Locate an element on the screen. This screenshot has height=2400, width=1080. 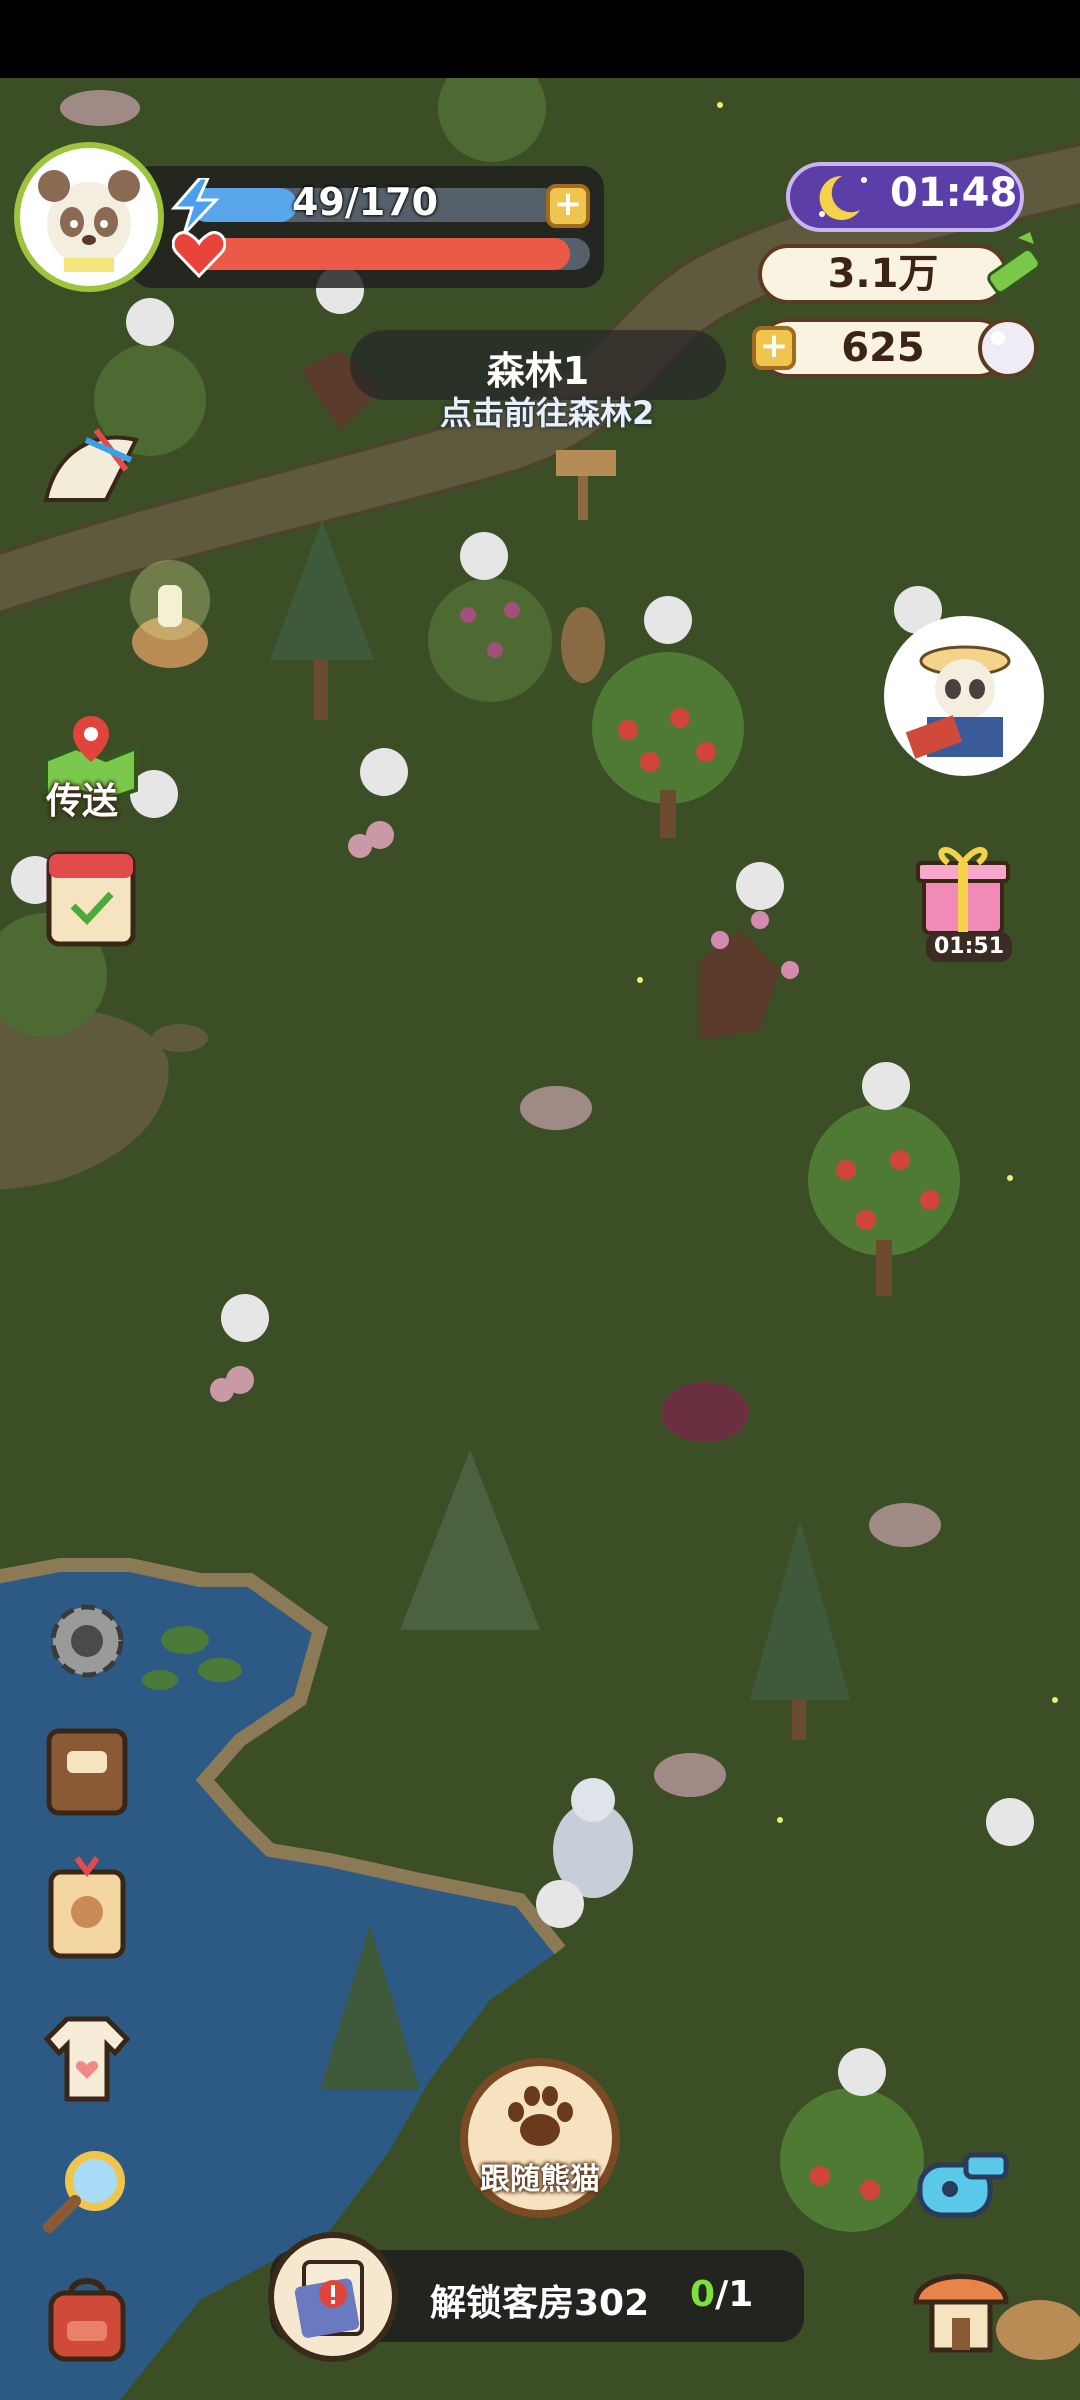
health-bar is located at coordinates (390, 254).